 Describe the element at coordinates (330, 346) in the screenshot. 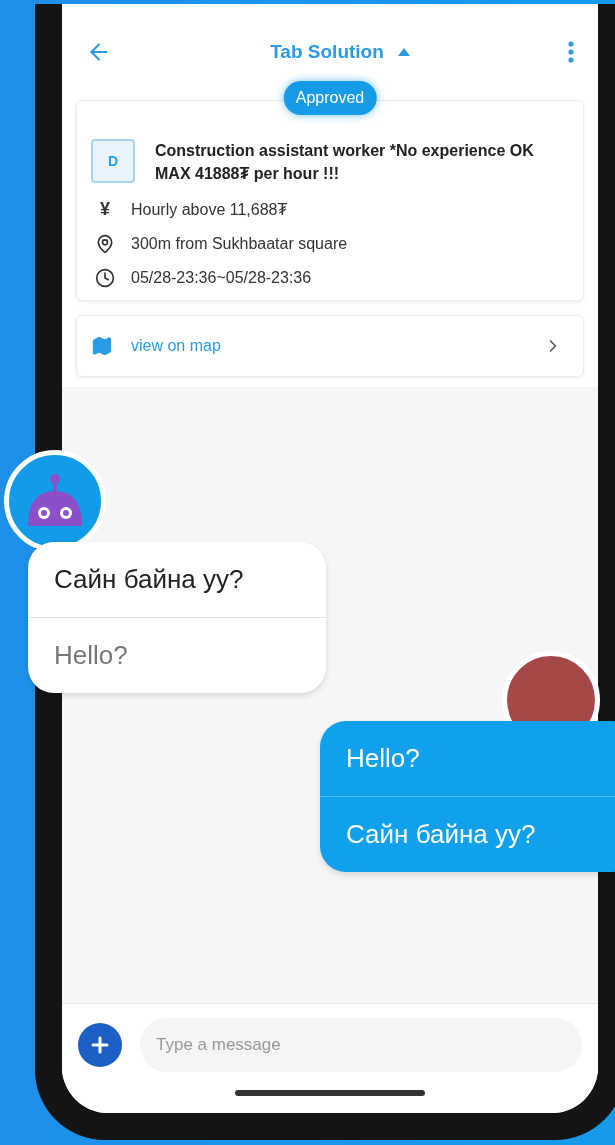

I see `view-on-map-link: view on map` at that location.